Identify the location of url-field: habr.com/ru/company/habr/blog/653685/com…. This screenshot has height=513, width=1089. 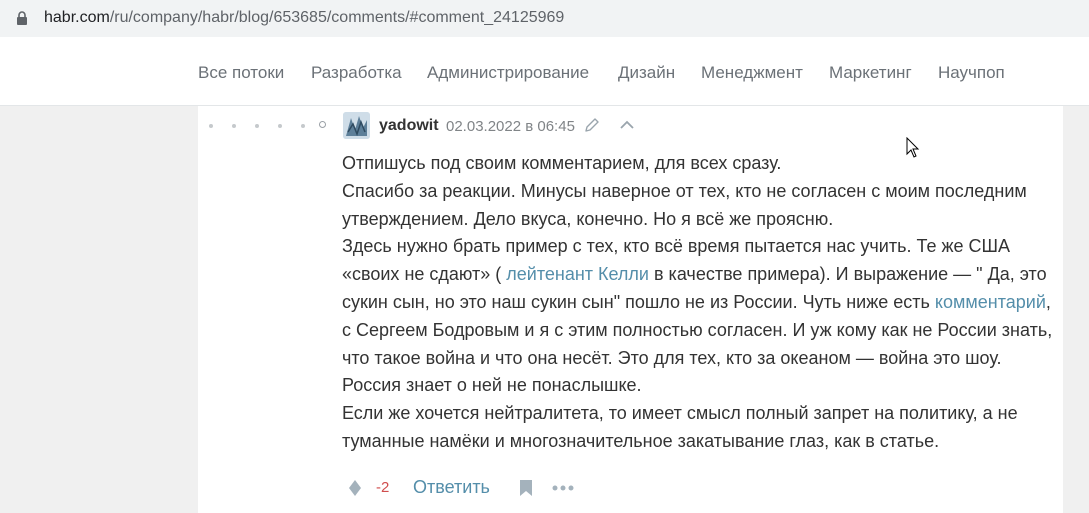
(544, 18).